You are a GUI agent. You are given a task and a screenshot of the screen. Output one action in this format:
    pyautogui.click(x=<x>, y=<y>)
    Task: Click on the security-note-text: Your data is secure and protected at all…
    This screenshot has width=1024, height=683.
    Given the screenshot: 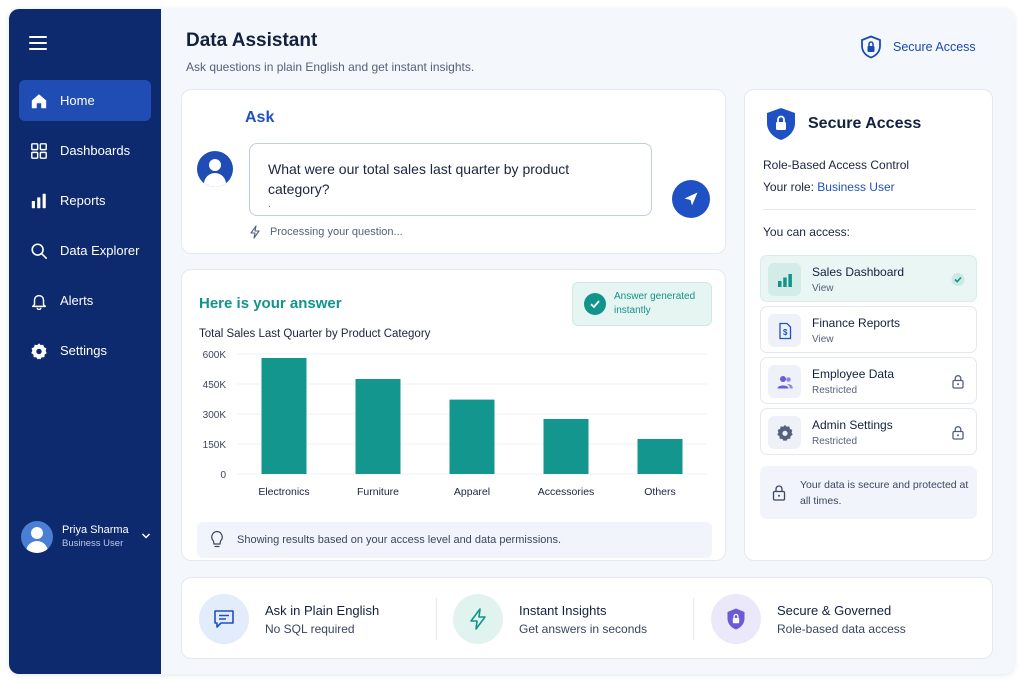 What is the action you would take?
    pyautogui.click(x=884, y=492)
    